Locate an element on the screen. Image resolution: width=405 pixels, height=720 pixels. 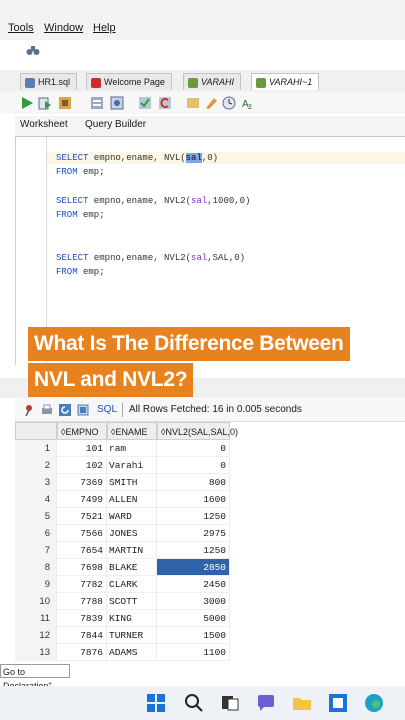
cell-ename: SMITH is located at coordinates (132, 482).